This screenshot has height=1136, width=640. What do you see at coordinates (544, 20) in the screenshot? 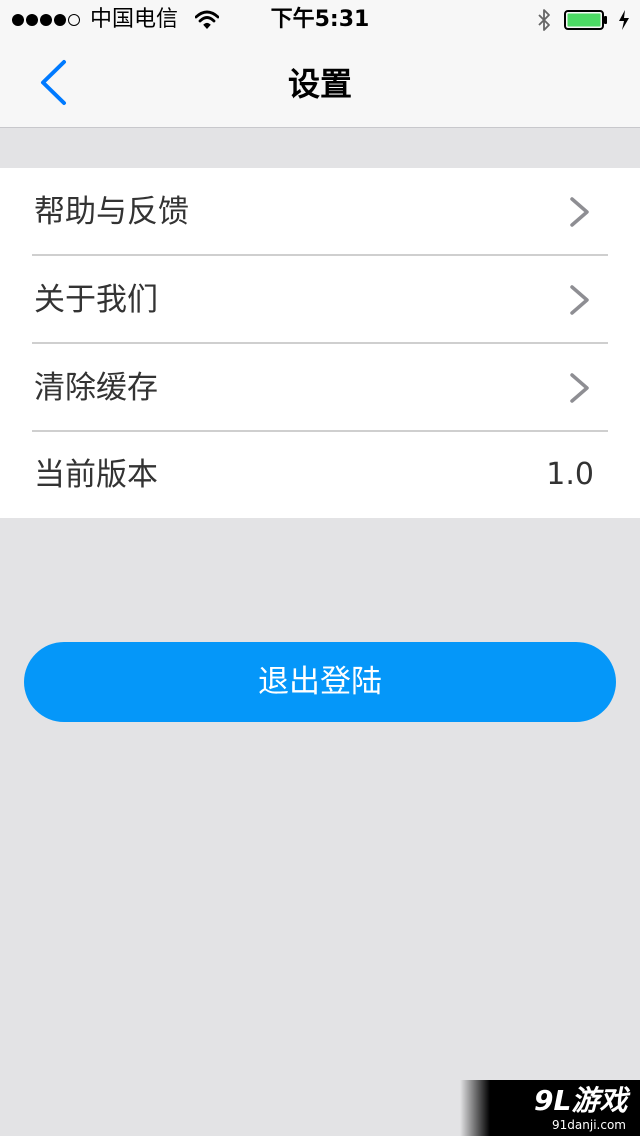
I see `bluetooth-icon` at bounding box center [544, 20].